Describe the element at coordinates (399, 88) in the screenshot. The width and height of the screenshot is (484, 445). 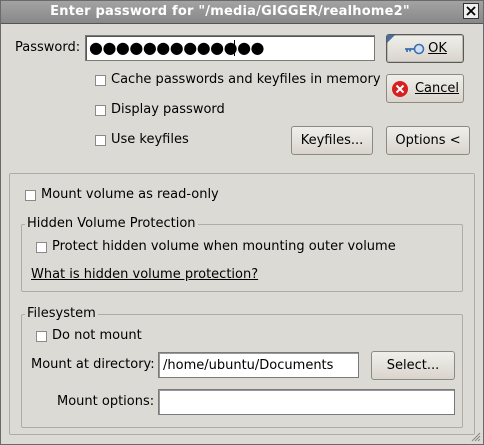
I see `cancel-icon` at that location.